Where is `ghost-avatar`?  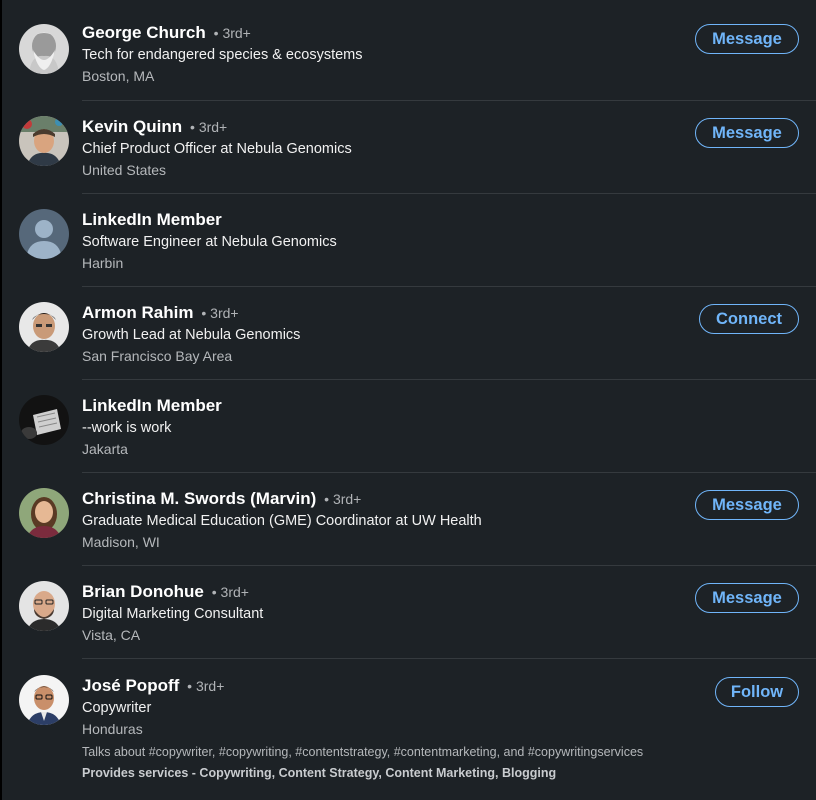
ghost-avatar is located at coordinates (44, 234).